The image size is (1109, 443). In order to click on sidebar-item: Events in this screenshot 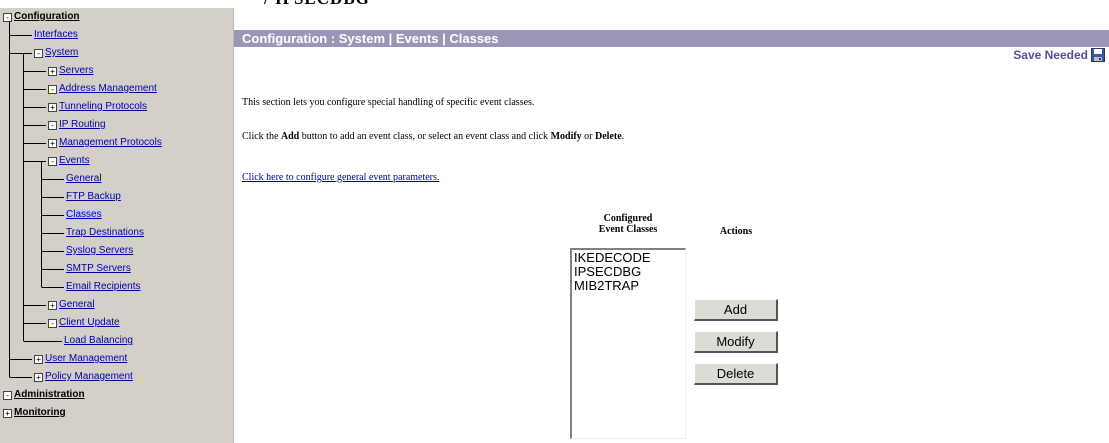, I will do `click(74, 161)`.